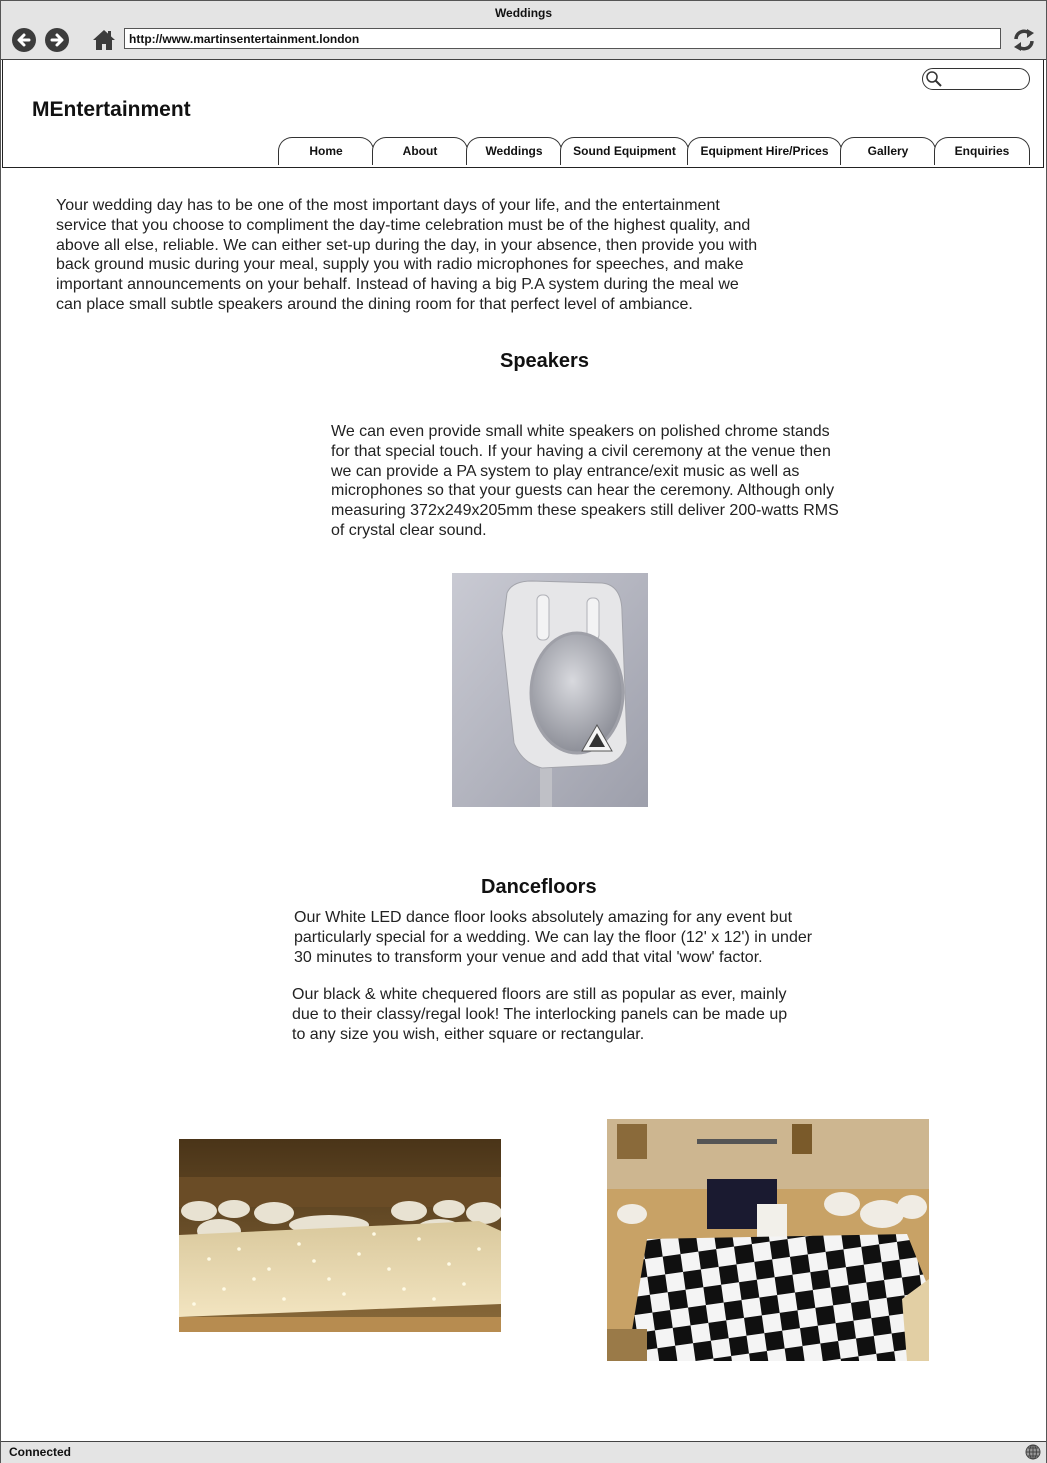  Describe the element at coordinates (523, 13) in the screenshot. I see `window-title: Weddings` at that location.